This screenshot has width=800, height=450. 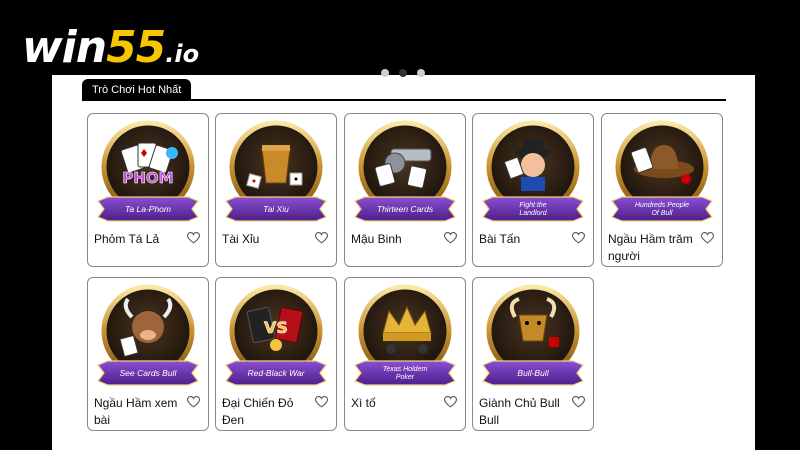 What do you see at coordinates (64, 47) in the screenshot?
I see `logo-text: win` at bounding box center [64, 47].